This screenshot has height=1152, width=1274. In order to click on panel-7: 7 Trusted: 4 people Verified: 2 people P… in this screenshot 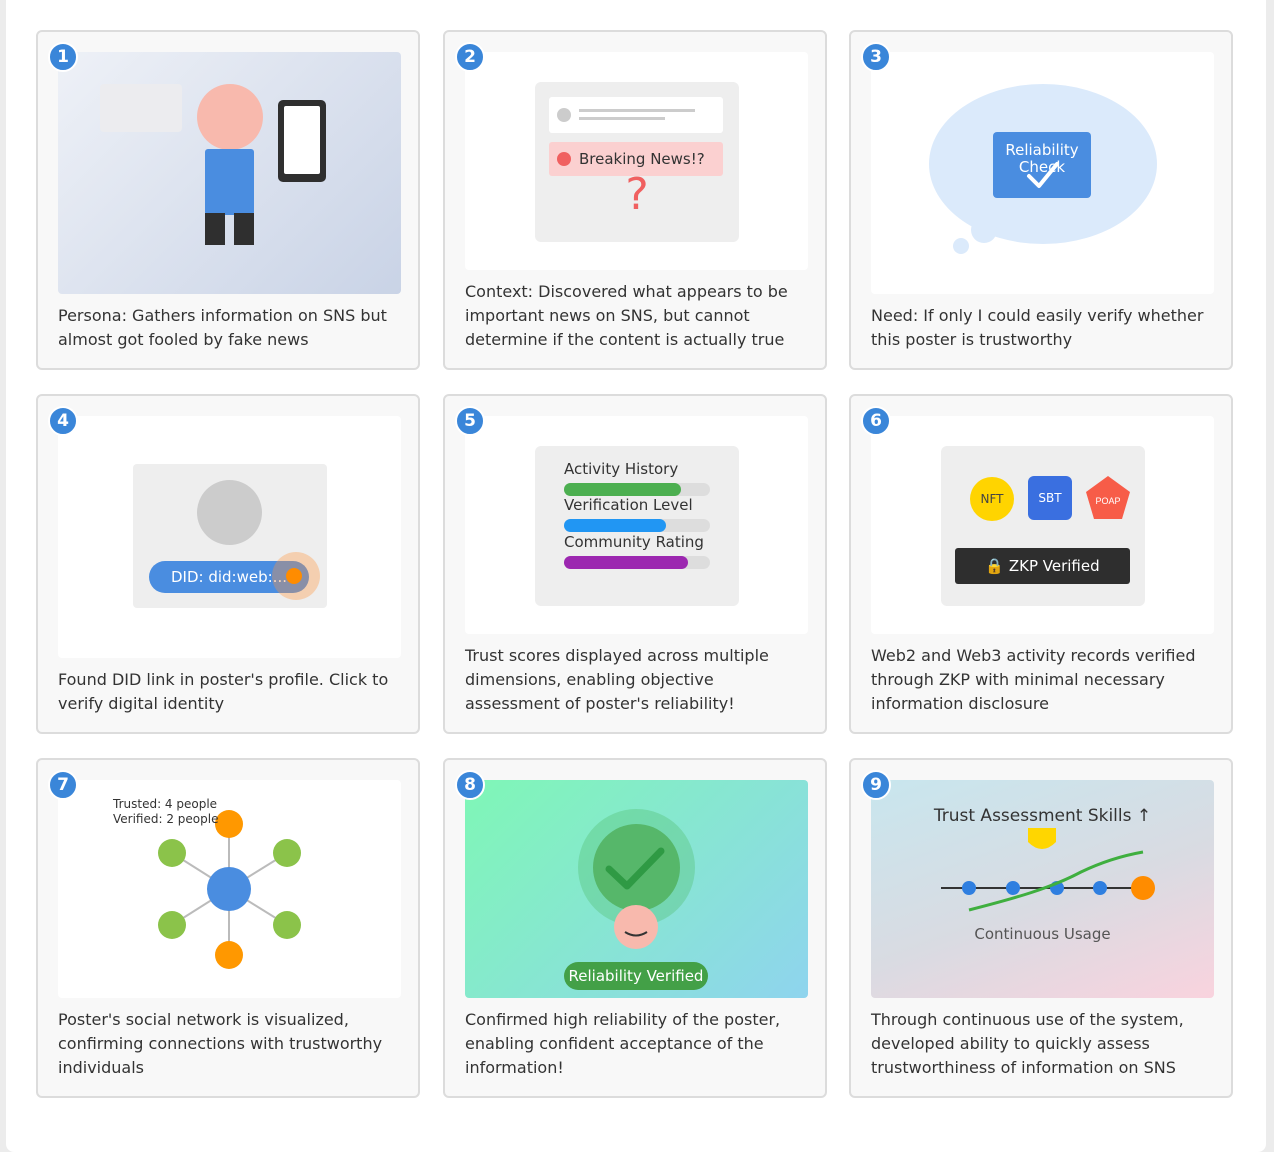, I will do `click(228, 928)`.